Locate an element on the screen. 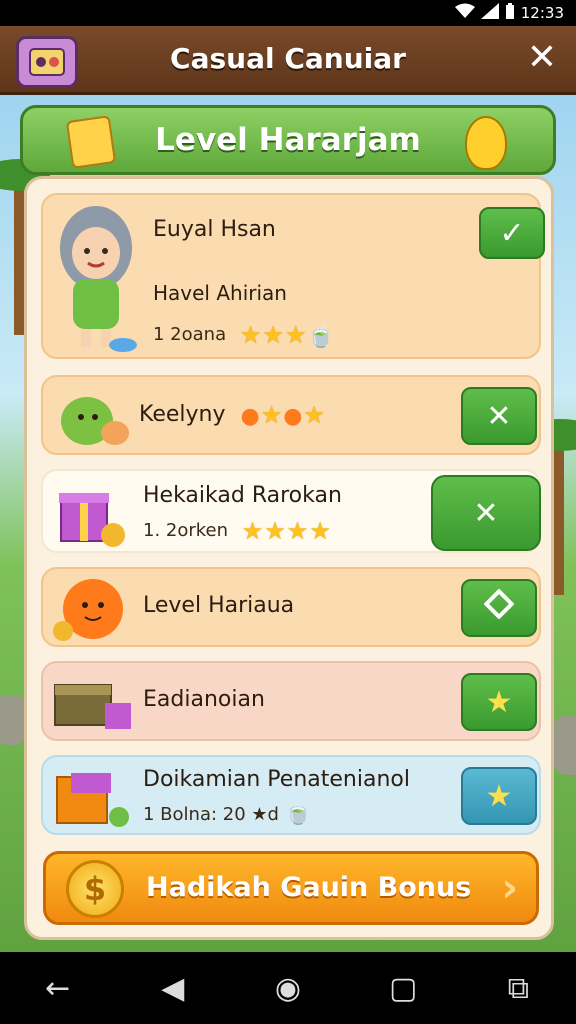  orange-icon: ● is located at coordinates (293, 416).